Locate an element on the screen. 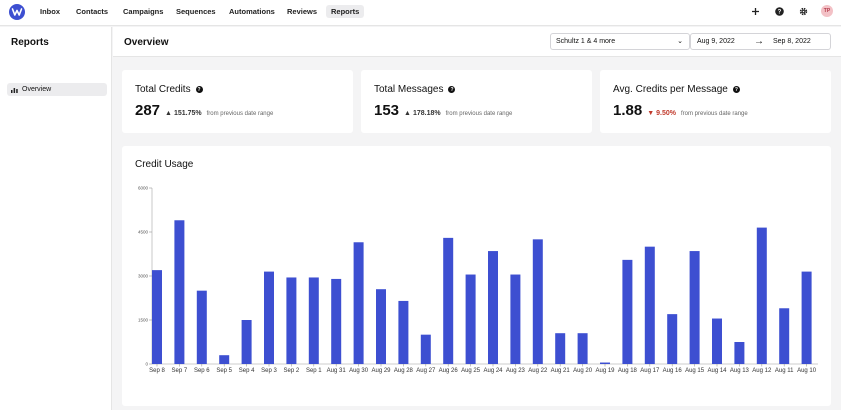 The width and height of the screenshot is (841, 410). stat-card-title: Total Messages ? is located at coordinates (415, 89).